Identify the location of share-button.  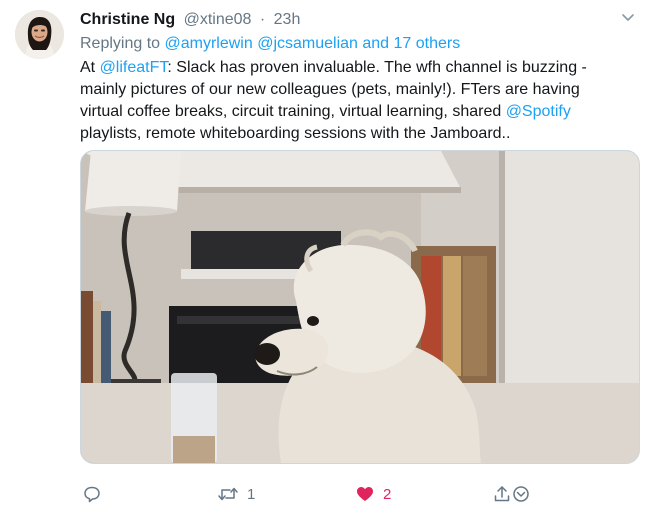
(502, 494).